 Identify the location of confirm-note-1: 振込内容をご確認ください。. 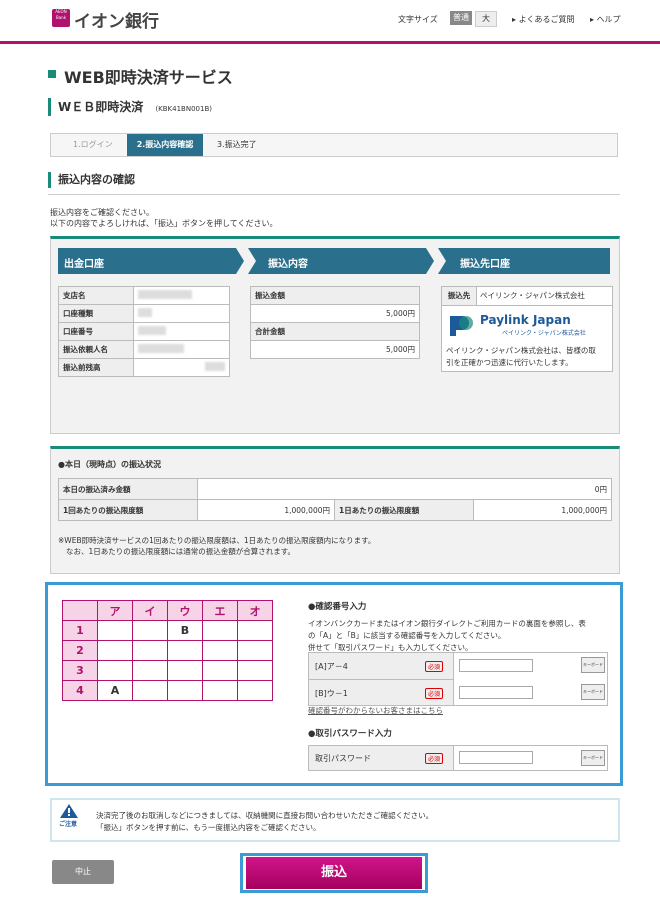
(102, 212).